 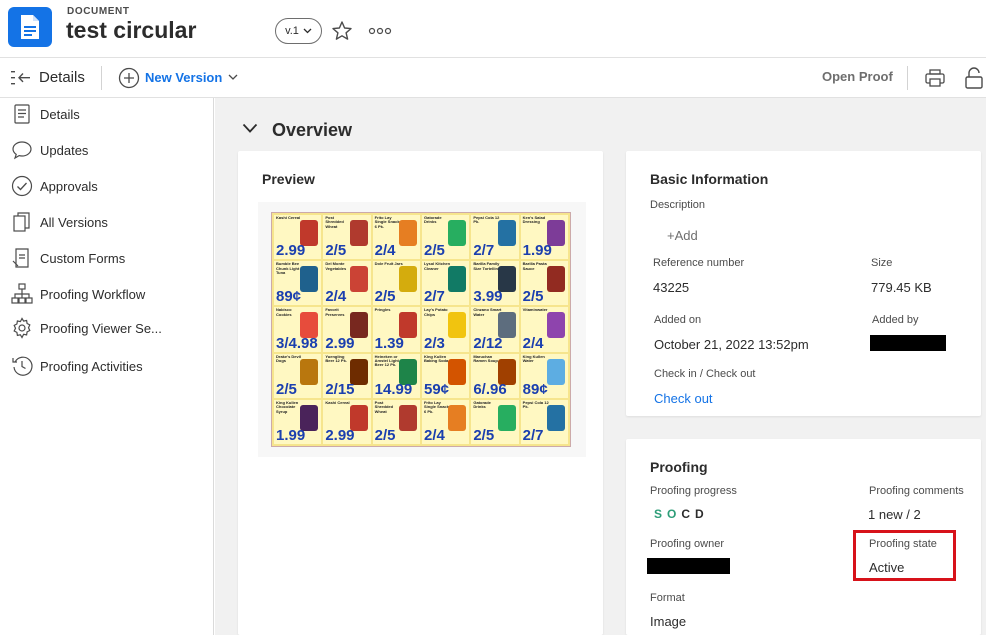 What do you see at coordinates (298, 31) in the screenshot?
I see `version-selector: v.1` at bounding box center [298, 31].